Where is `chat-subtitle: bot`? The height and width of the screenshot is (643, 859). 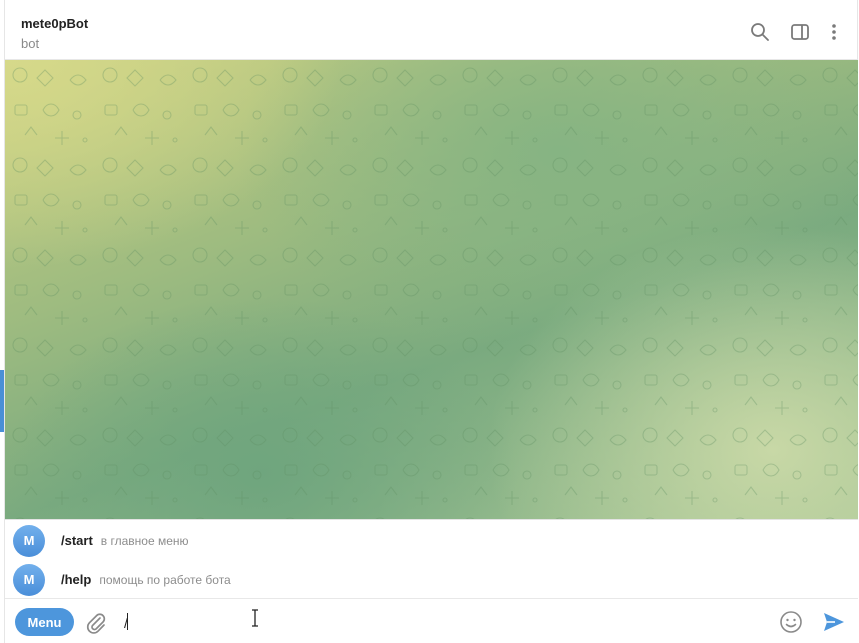 chat-subtitle: bot is located at coordinates (30, 43).